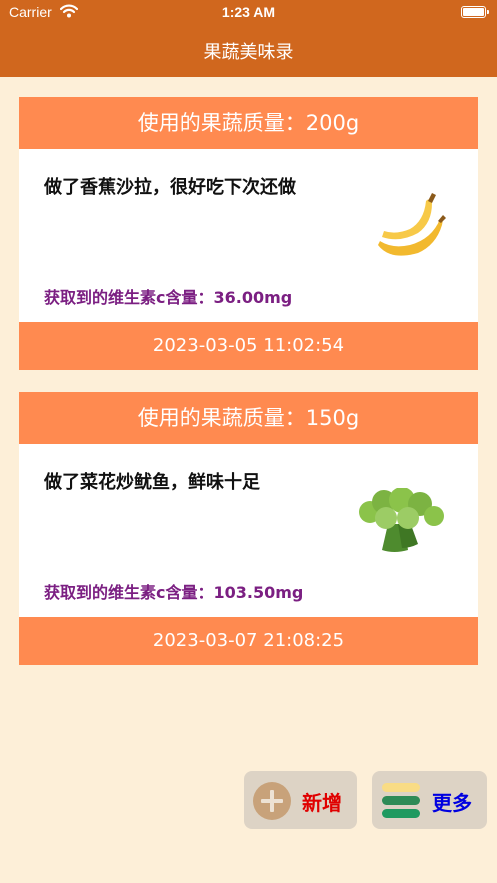 The width and height of the screenshot is (497, 883). Describe the element at coordinates (248, 38) in the screenshot. I see `navigation-bar: Carrier 1:23 AM 果蔬美味录` at that location.